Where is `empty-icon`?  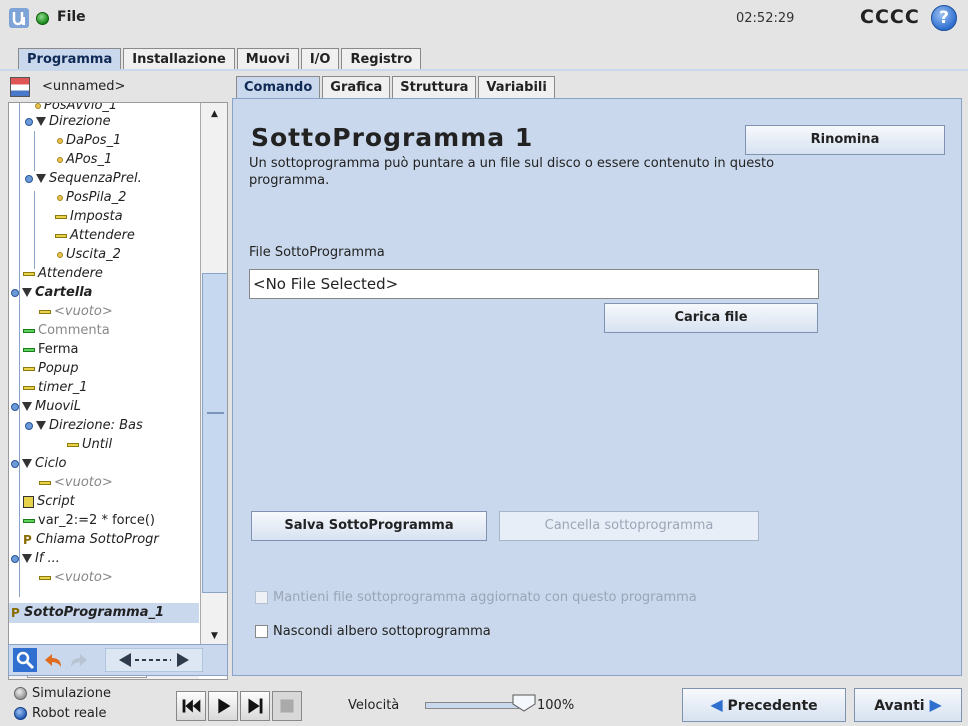
empty-icon is located at coordinates (45, 311).